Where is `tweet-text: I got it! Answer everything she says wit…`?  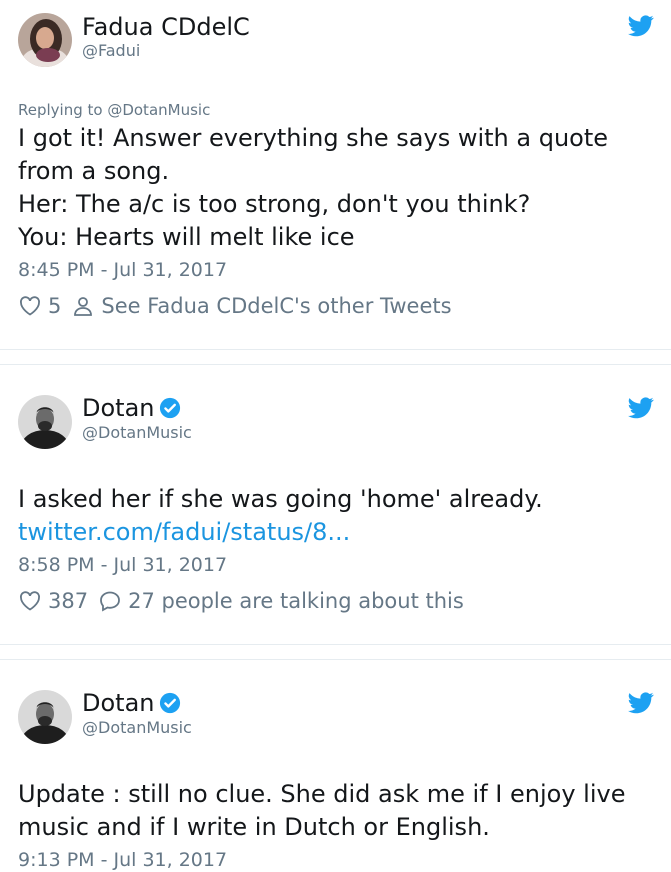
tweet-text: I got it! Answer everything she says wit… is located at coordinates (313, 187).